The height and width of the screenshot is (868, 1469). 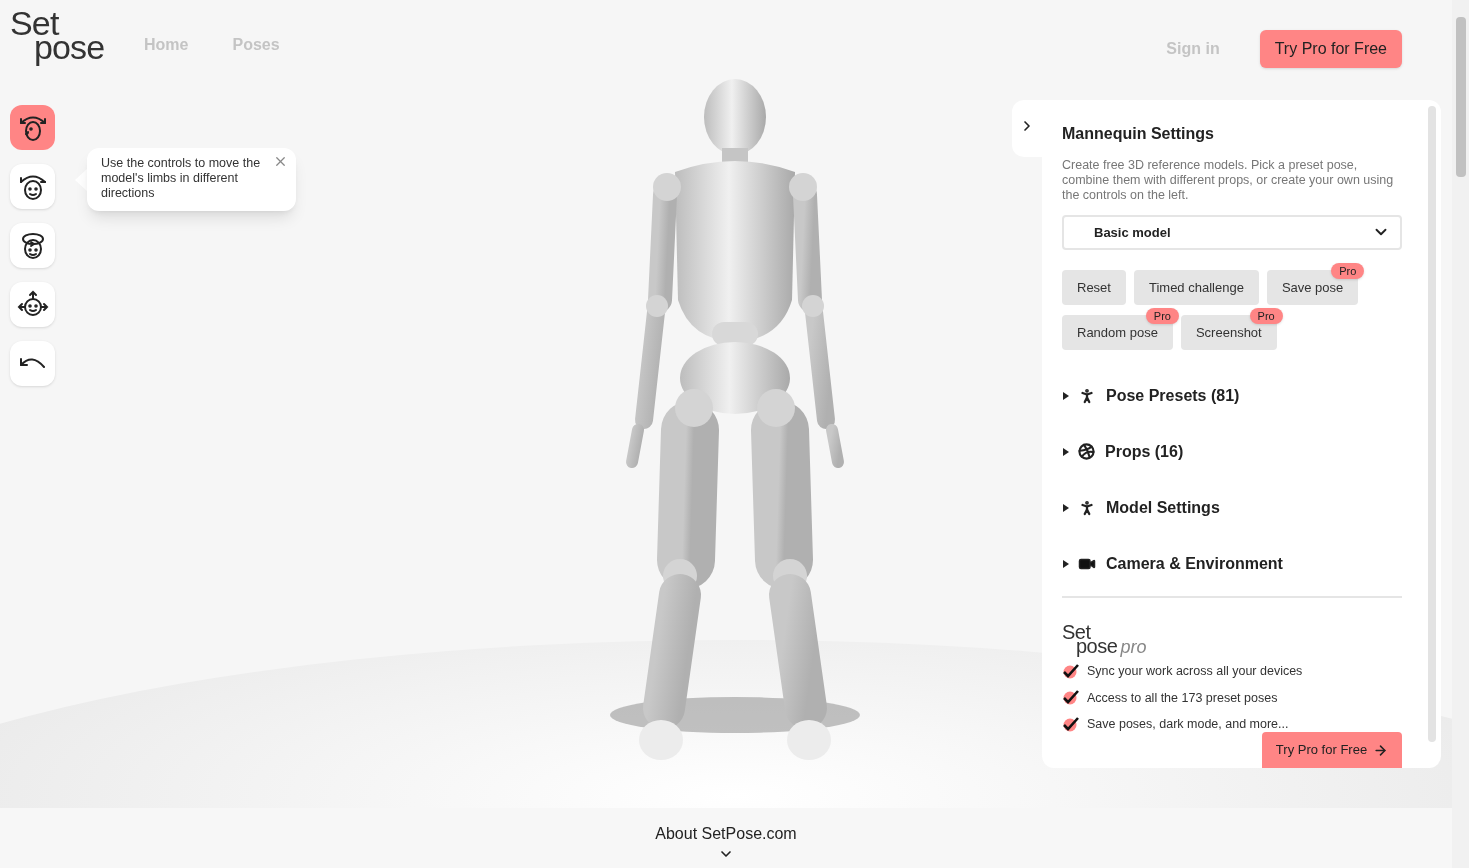 I want to click on section-toggle: Camera & Environment, so click(x=1232, y=563).